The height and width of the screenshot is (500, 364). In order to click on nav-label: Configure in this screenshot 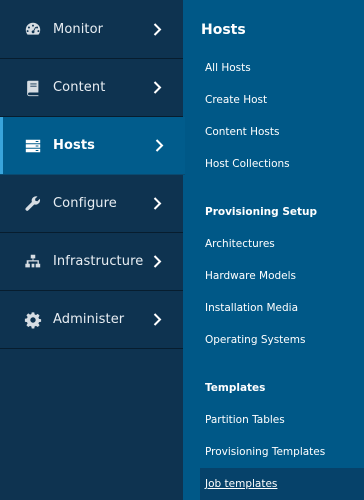, I will do `click(85, 203)`.